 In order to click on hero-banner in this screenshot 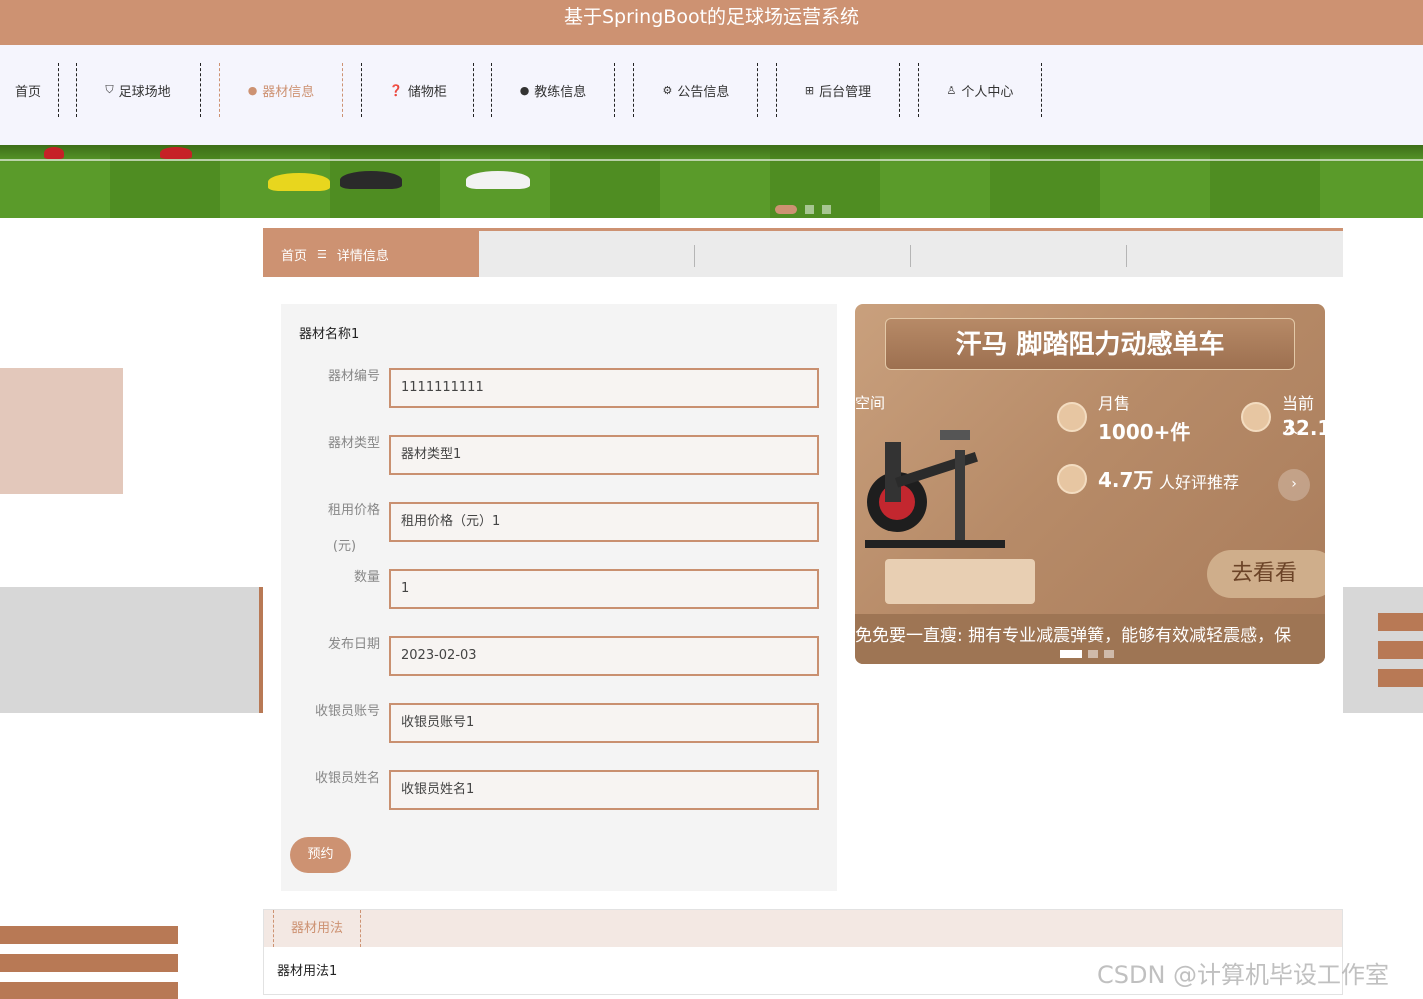, I will do `click(711, 181)`.